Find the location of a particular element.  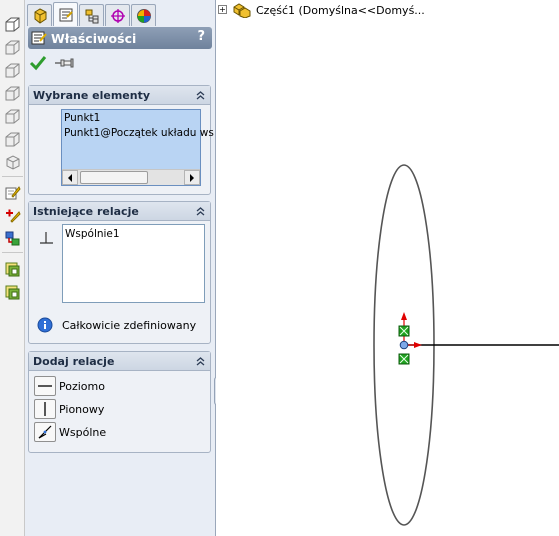

smart-dimension-icon is located at coordinates (12, 215).